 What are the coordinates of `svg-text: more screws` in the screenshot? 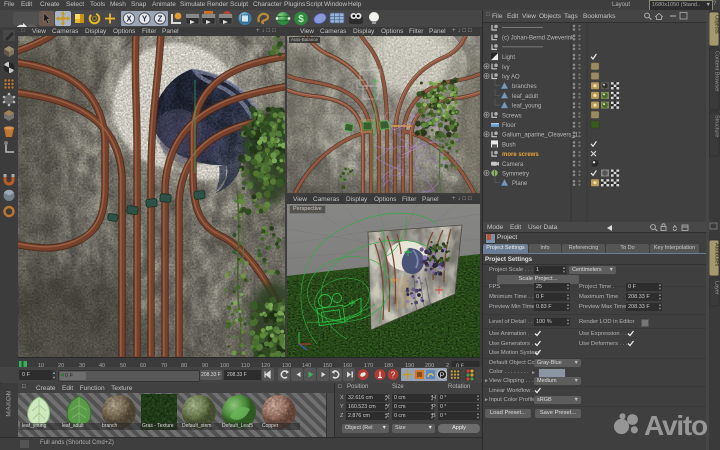 It's located at (520, 155).